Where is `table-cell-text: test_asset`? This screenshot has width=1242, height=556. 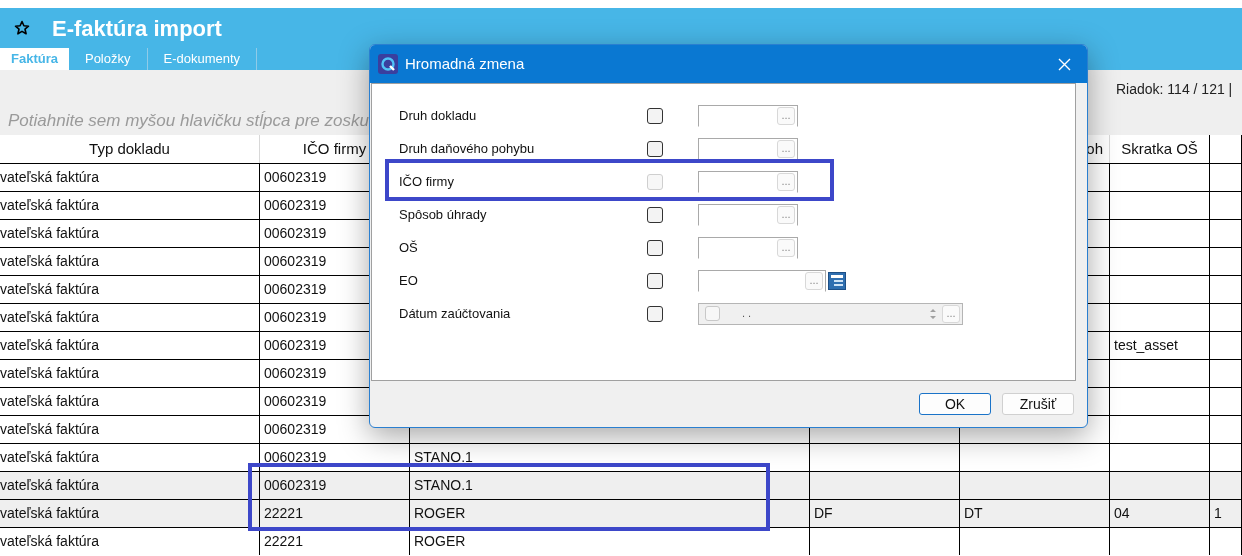 table-cell-text: test_asset is located at coordinates (1146, 345).